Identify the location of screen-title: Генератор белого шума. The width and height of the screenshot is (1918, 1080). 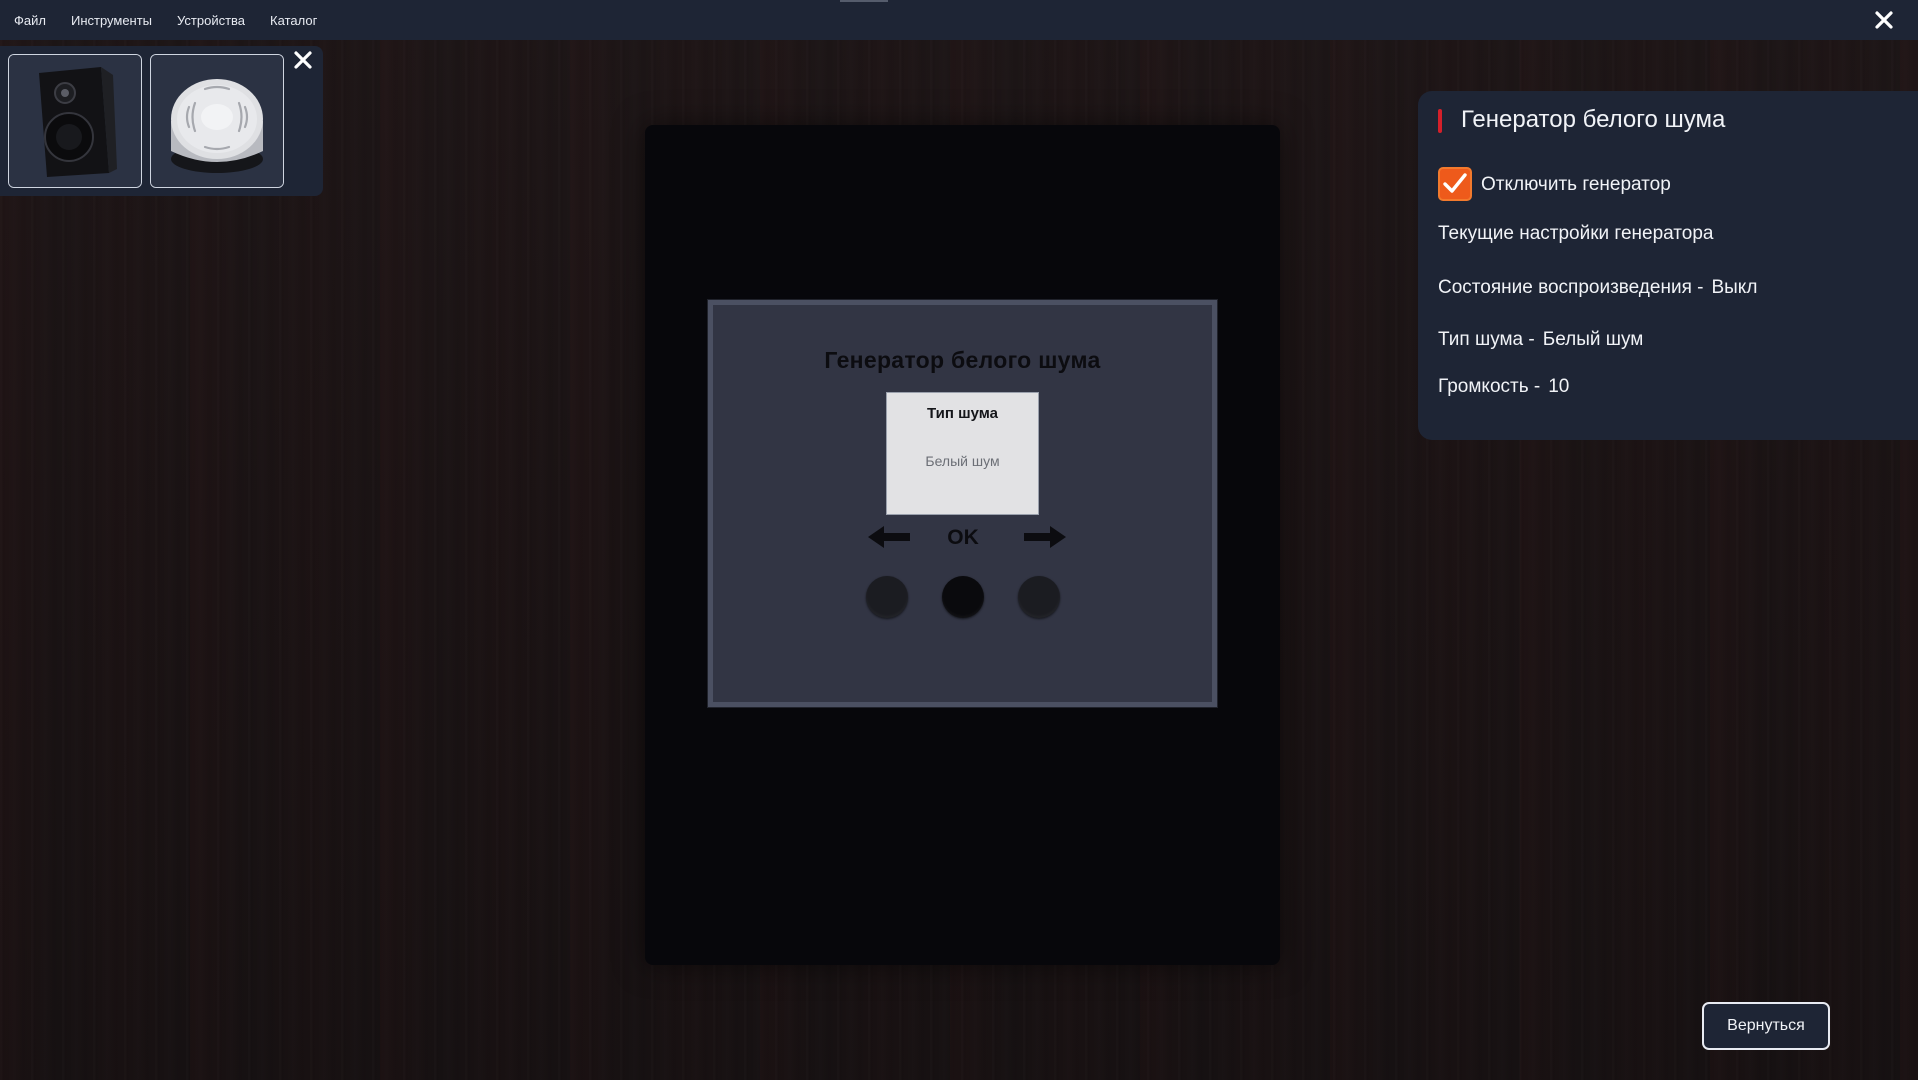
(962, 360).